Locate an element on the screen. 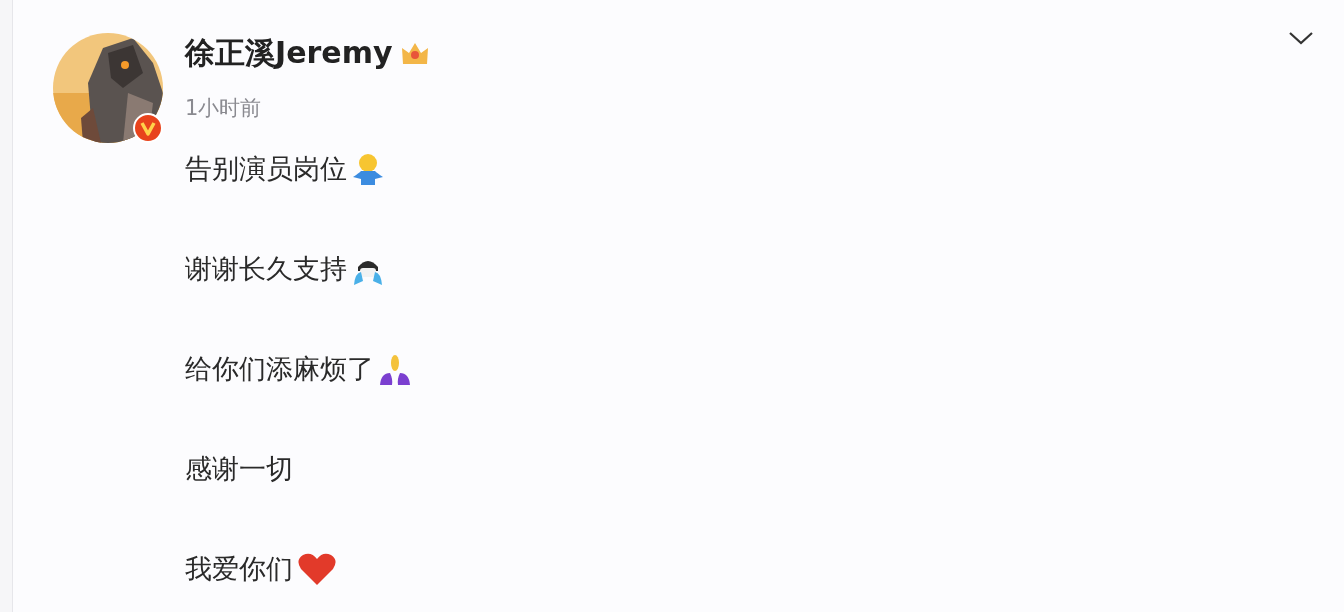  post-text: 感谢一切 is located at coordinates (239, 469).